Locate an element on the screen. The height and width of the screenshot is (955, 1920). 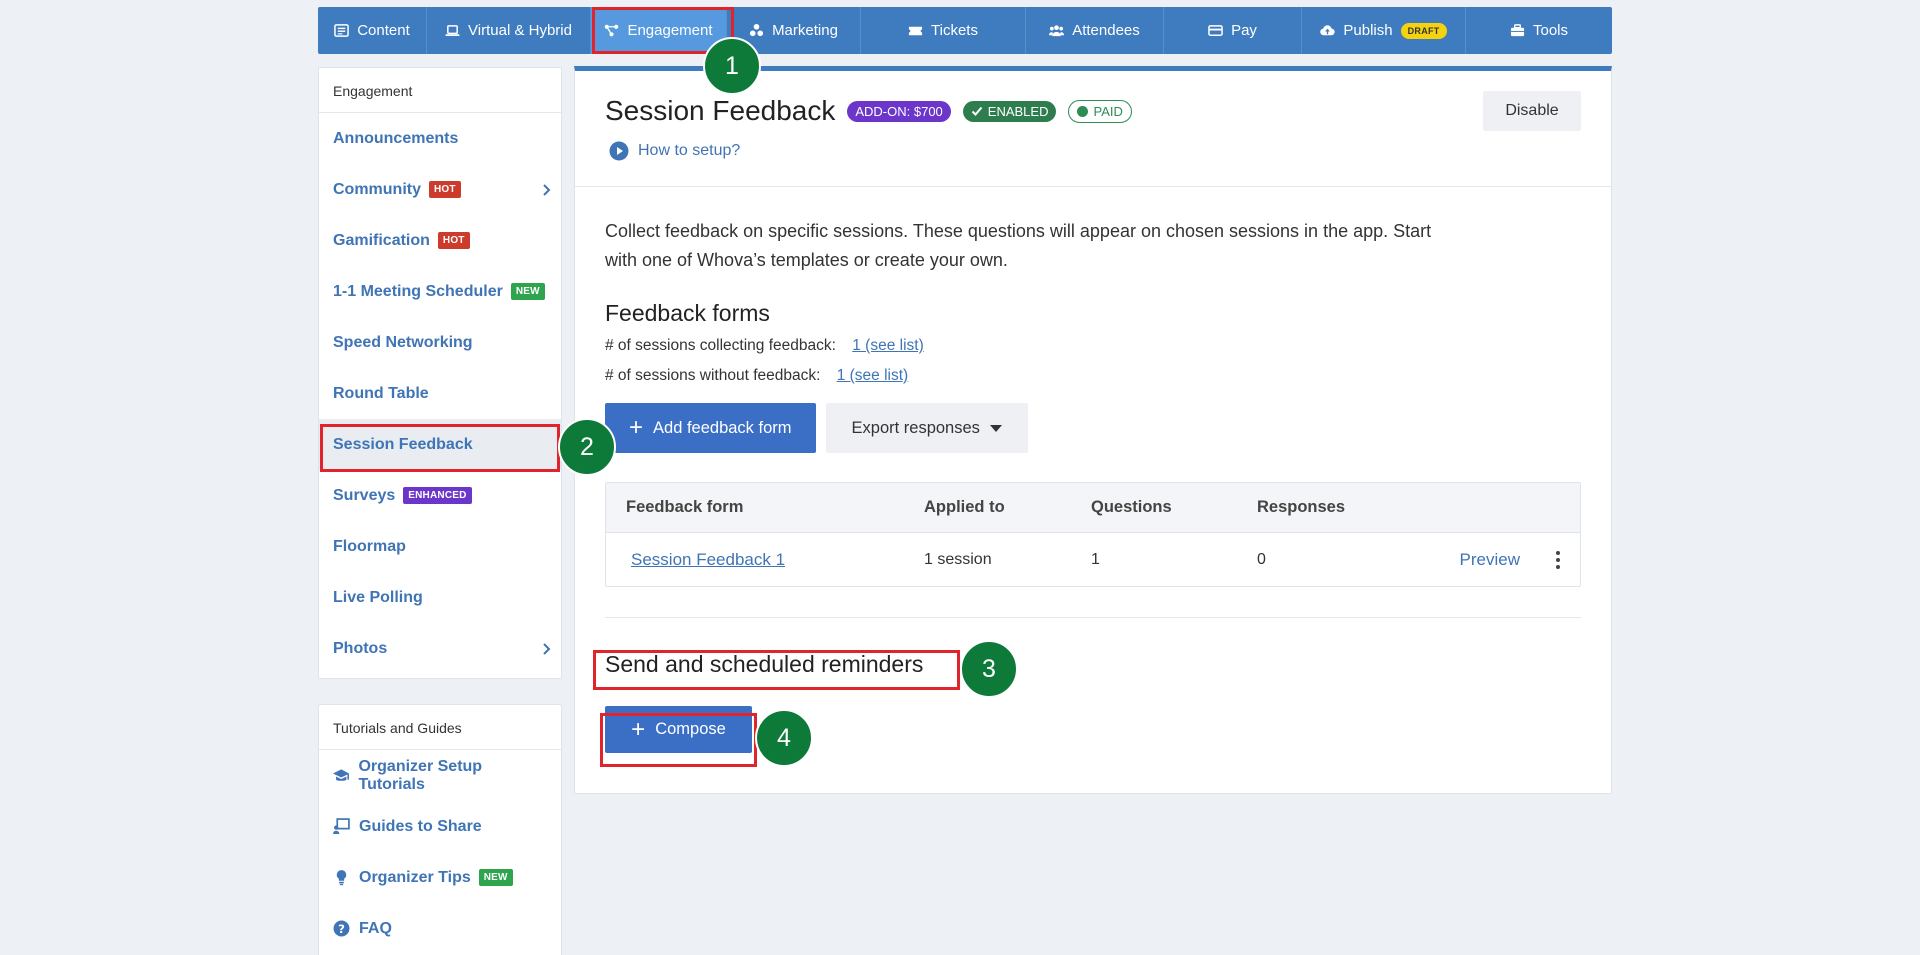
marketing-icon is located at coordinates (757, 30).